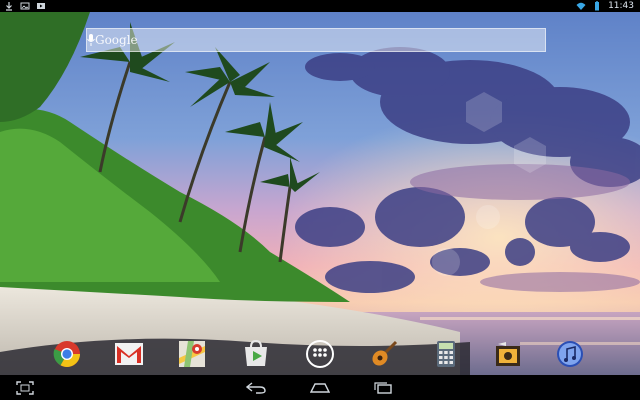  What do you see at coordinates (91, 40) in the screenshot?
I see `microphone-icon` at bounding box center [91, 40].